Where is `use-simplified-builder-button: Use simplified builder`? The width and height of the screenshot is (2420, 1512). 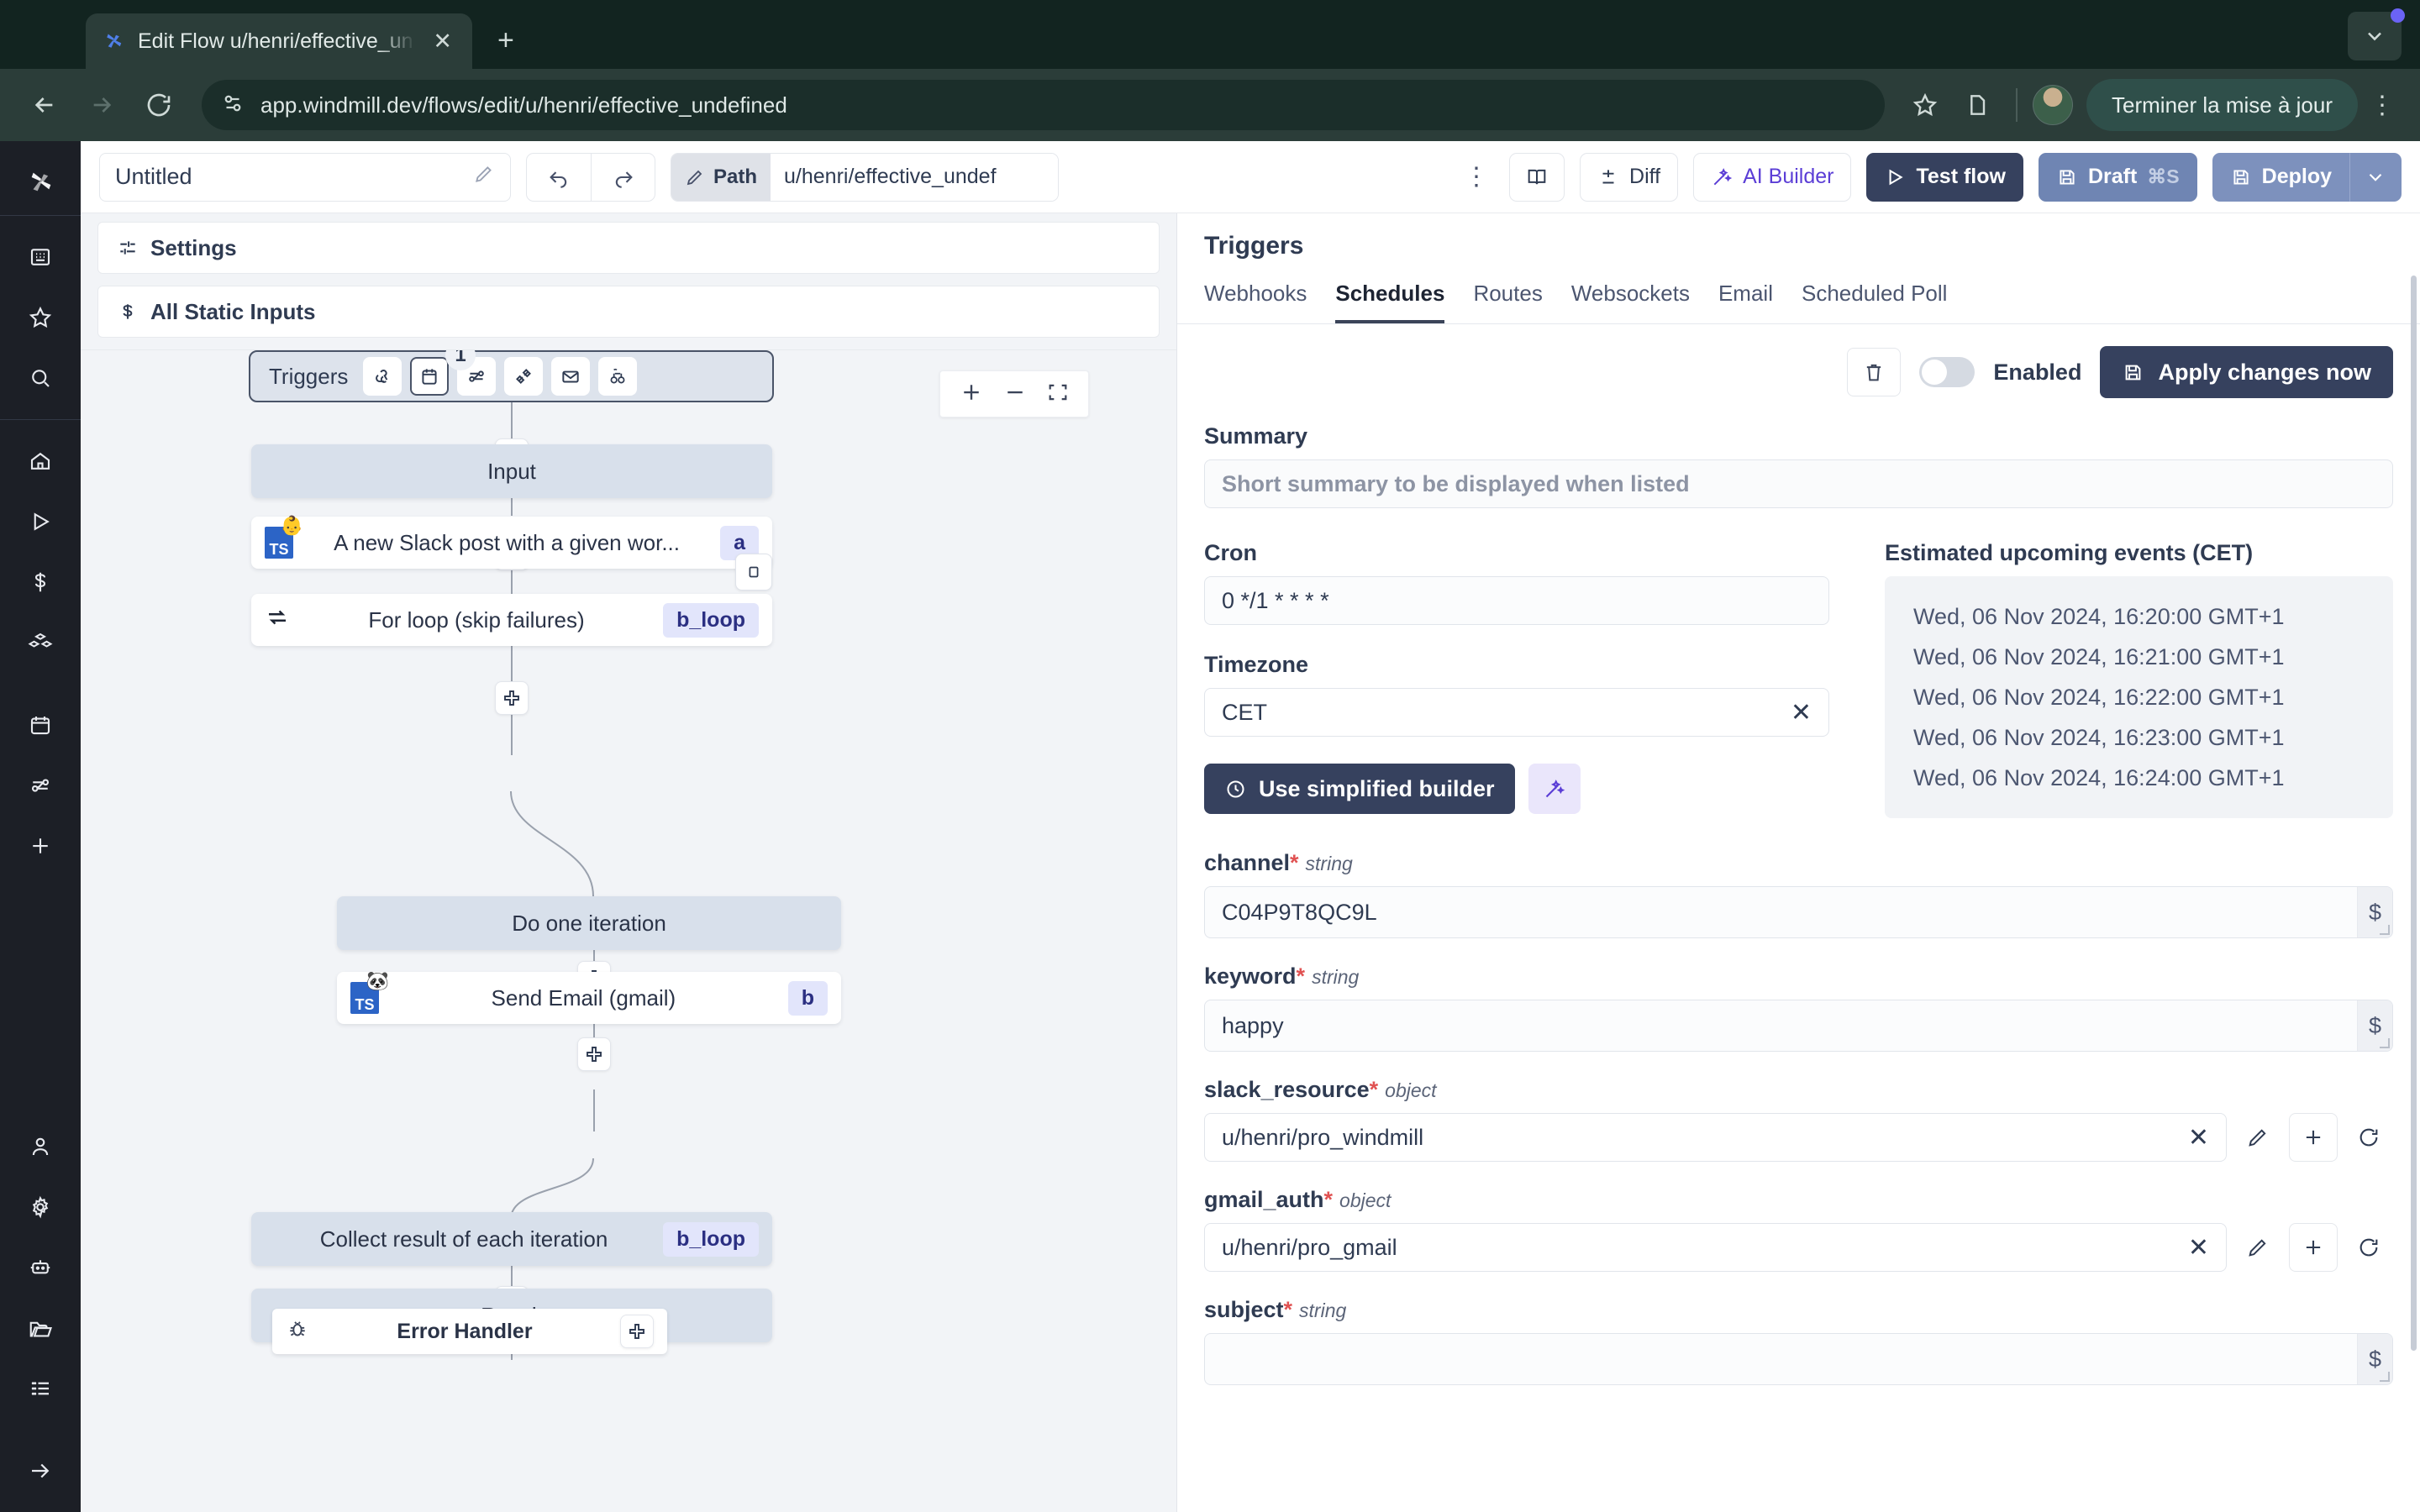
use-simplified-builder-button: Use simplified builder is located at coordinates (1359, 789).